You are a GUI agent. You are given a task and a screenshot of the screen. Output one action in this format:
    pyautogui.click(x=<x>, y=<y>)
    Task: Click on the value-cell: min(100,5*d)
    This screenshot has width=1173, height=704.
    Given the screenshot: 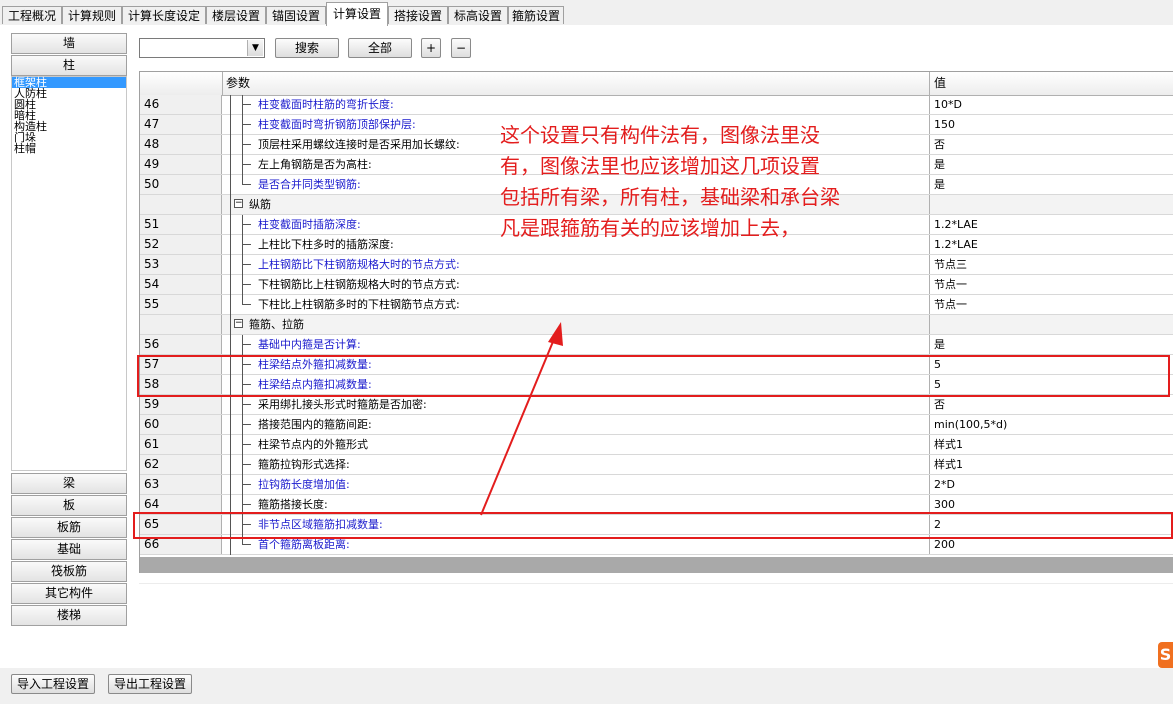 What is the action you would take?
    pyautogui.click(x=1051, y=424)
    